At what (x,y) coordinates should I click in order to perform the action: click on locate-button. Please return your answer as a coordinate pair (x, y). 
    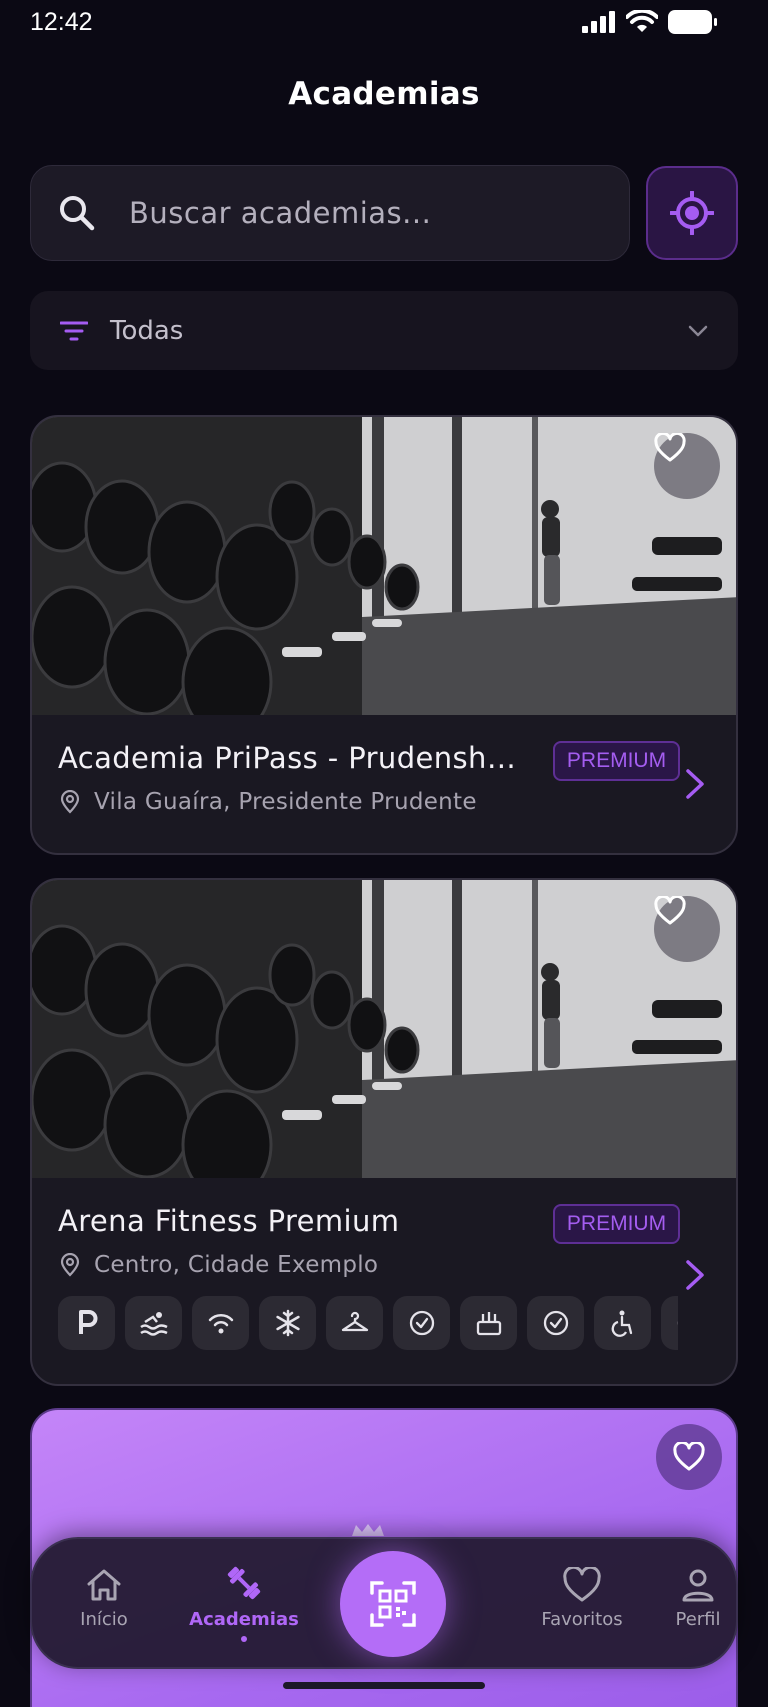
    Looking at the image, I should click on (692, 213).